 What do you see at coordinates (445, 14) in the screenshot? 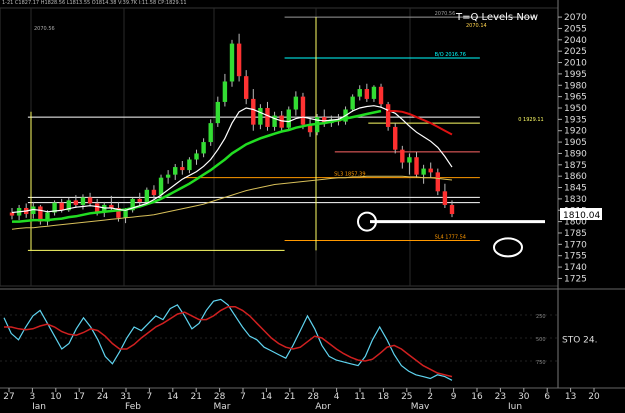
I see `level-label: 2070.56` at bounding box center [445, 14].